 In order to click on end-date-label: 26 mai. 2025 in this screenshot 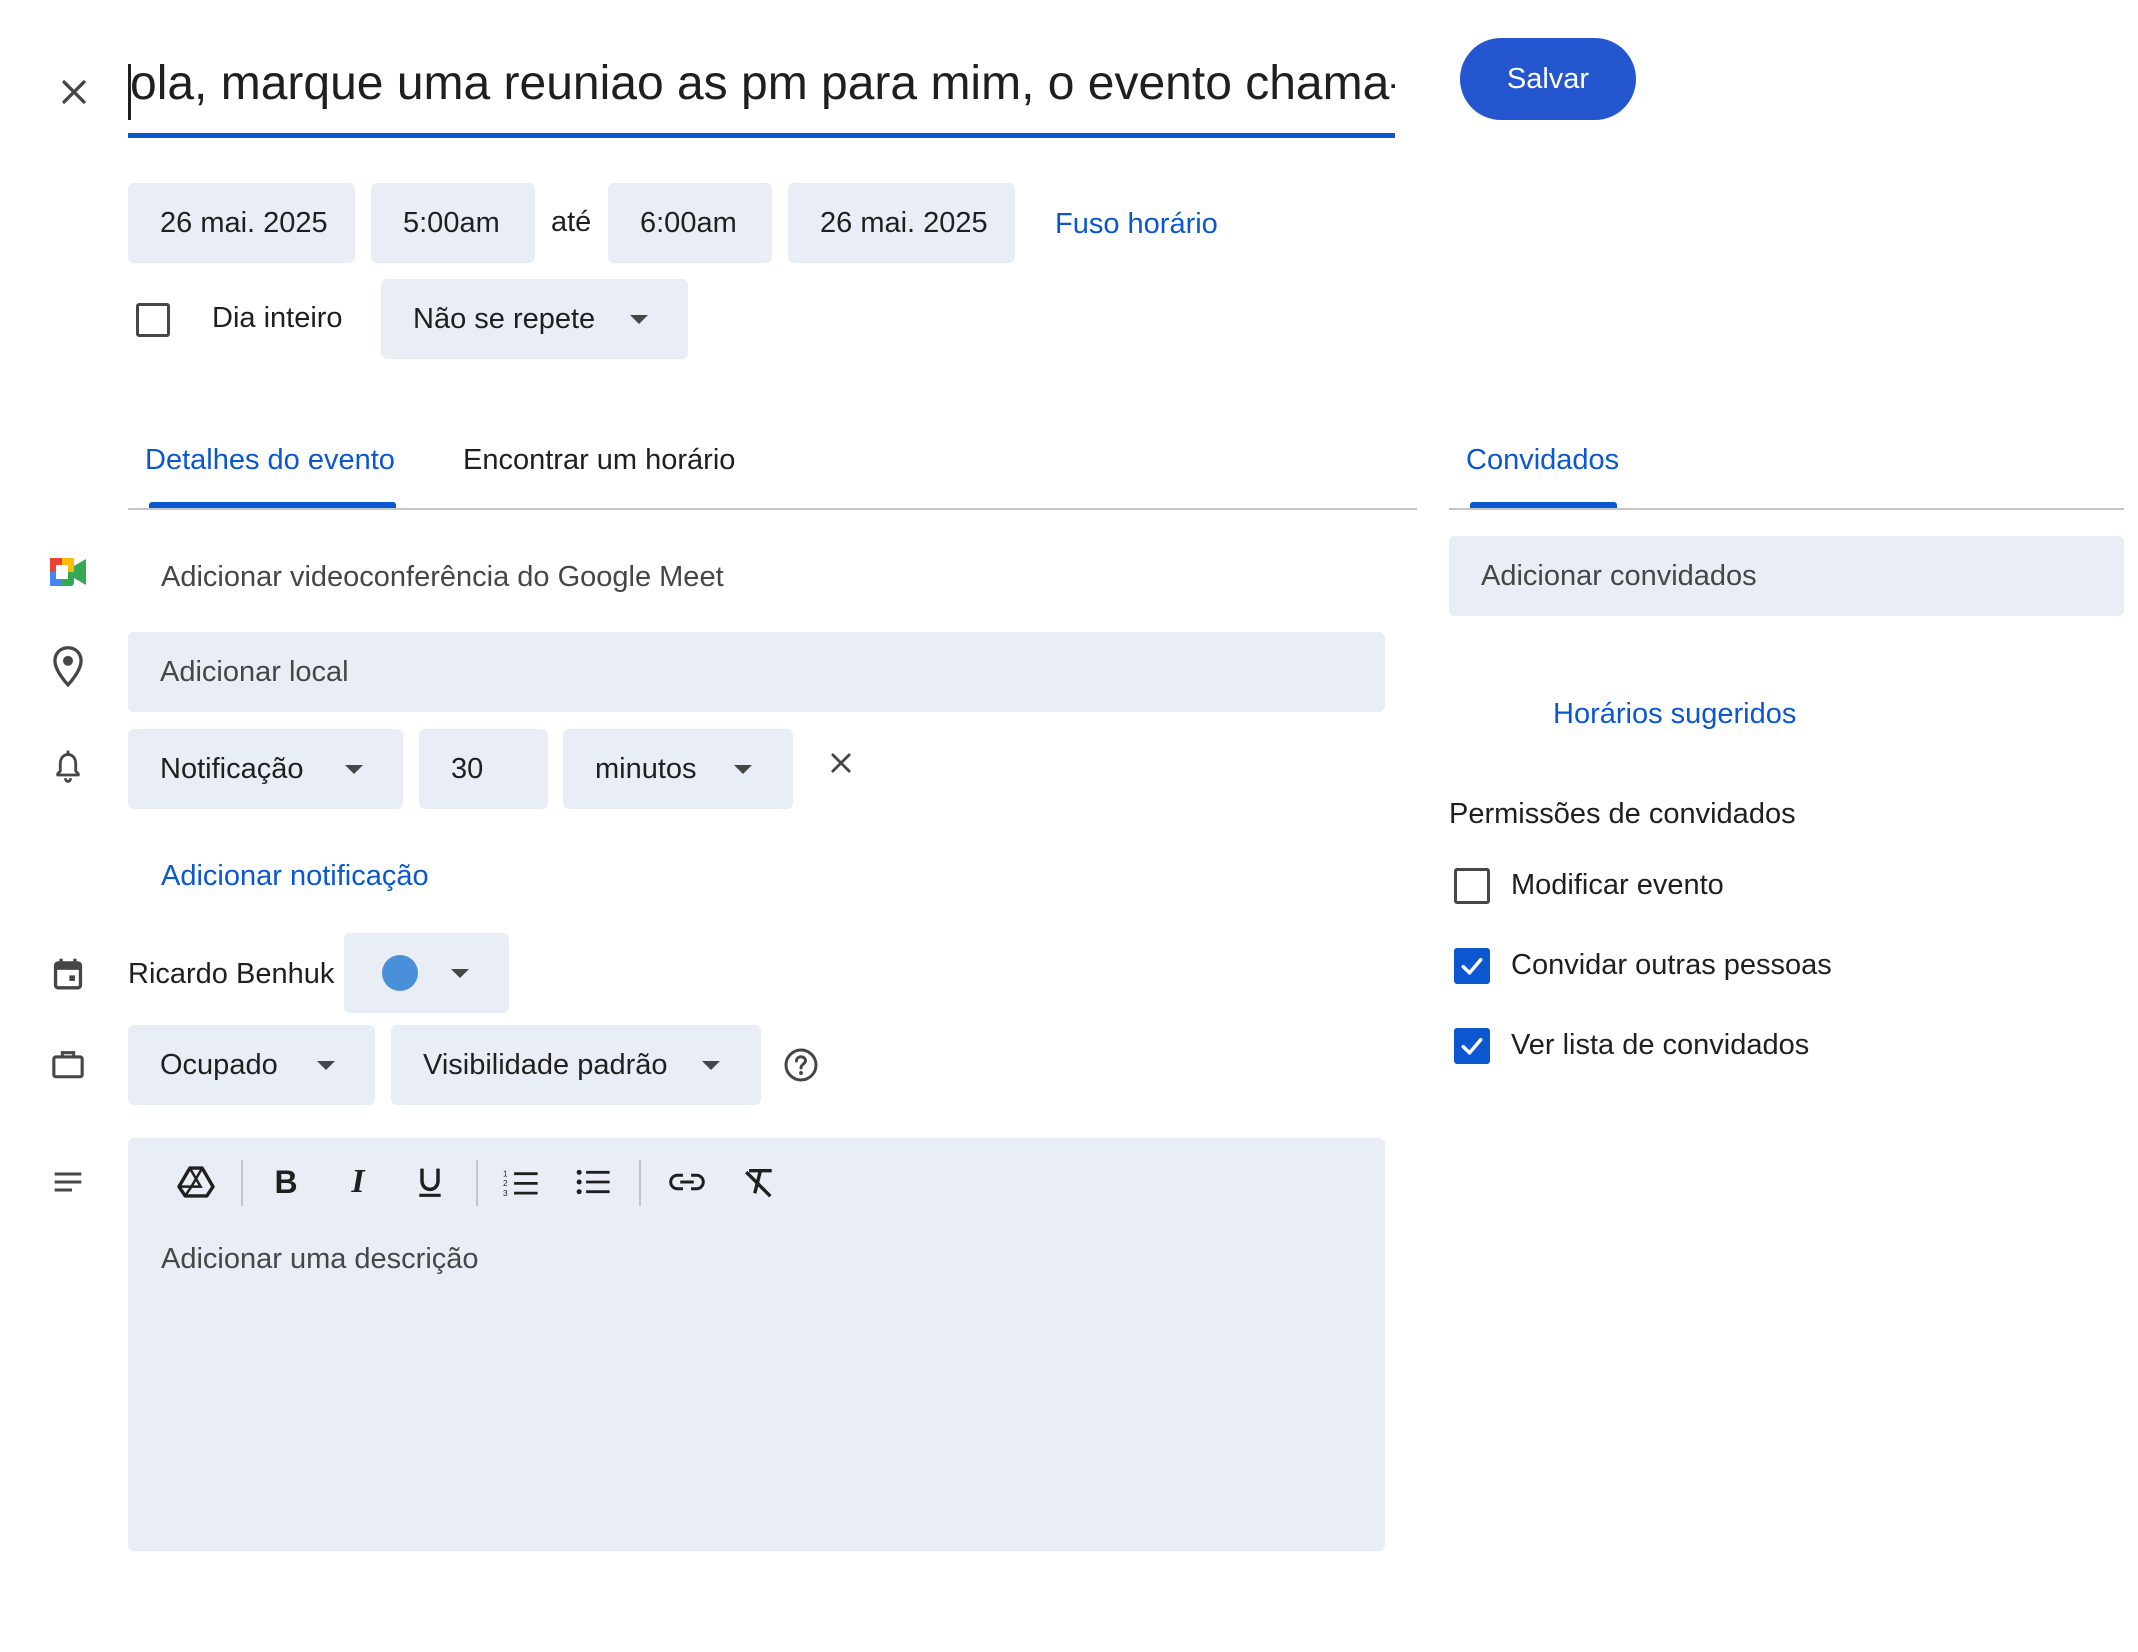, I will do `click(904, 222)`.